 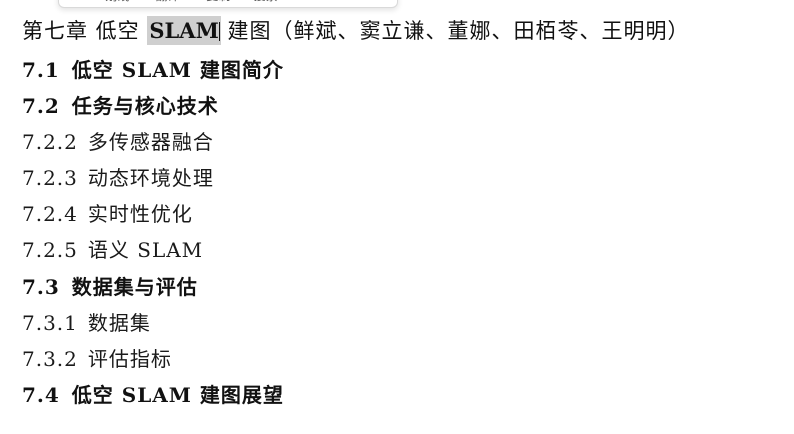 What do you see at coordinates (150, 142) in the screenshot?
I see `subsection-heading: 多传感器融合` at bounding box center [150, 142].